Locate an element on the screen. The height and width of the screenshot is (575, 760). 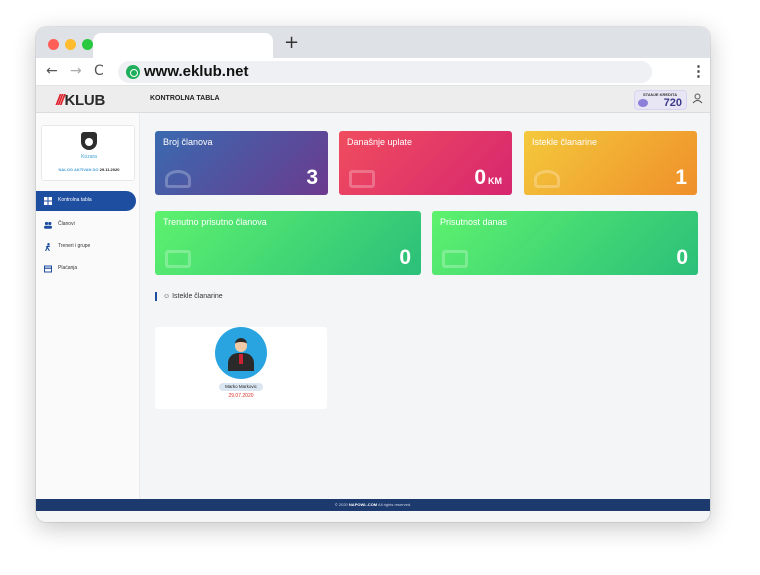
page-title: KONTROLNA TABLA is located at coordinates (185, 98).